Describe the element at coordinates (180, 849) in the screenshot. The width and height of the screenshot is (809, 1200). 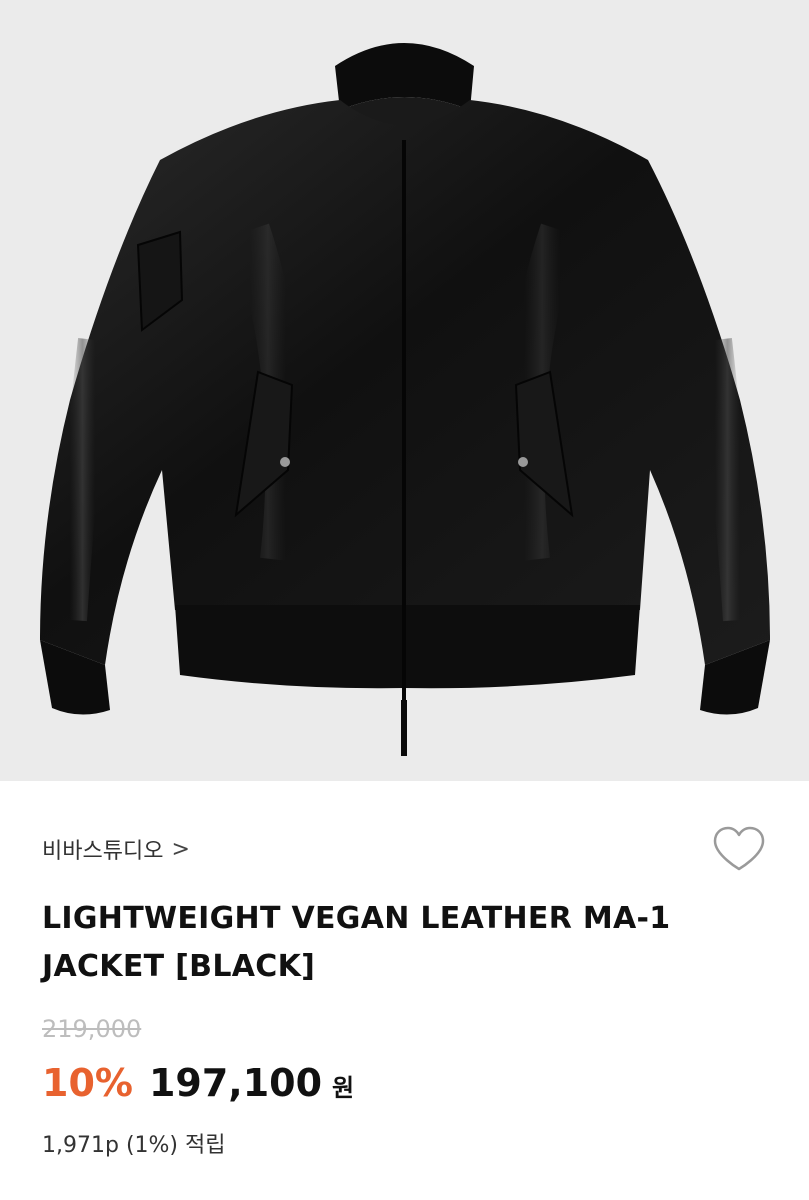
I see `chevron-right-icon: >` at that location.